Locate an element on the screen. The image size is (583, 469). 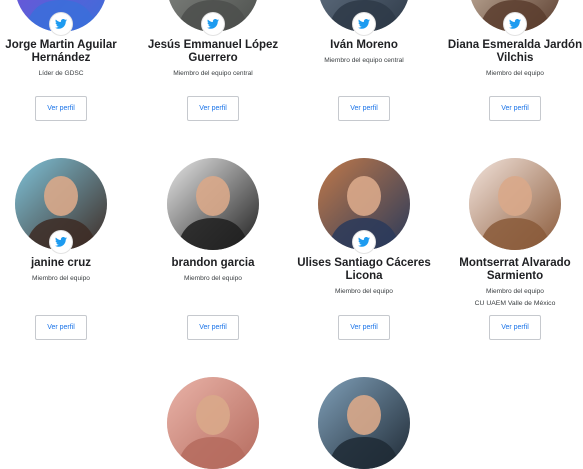
member-role: Líder de GDSC is located at coordinates (61, 73).